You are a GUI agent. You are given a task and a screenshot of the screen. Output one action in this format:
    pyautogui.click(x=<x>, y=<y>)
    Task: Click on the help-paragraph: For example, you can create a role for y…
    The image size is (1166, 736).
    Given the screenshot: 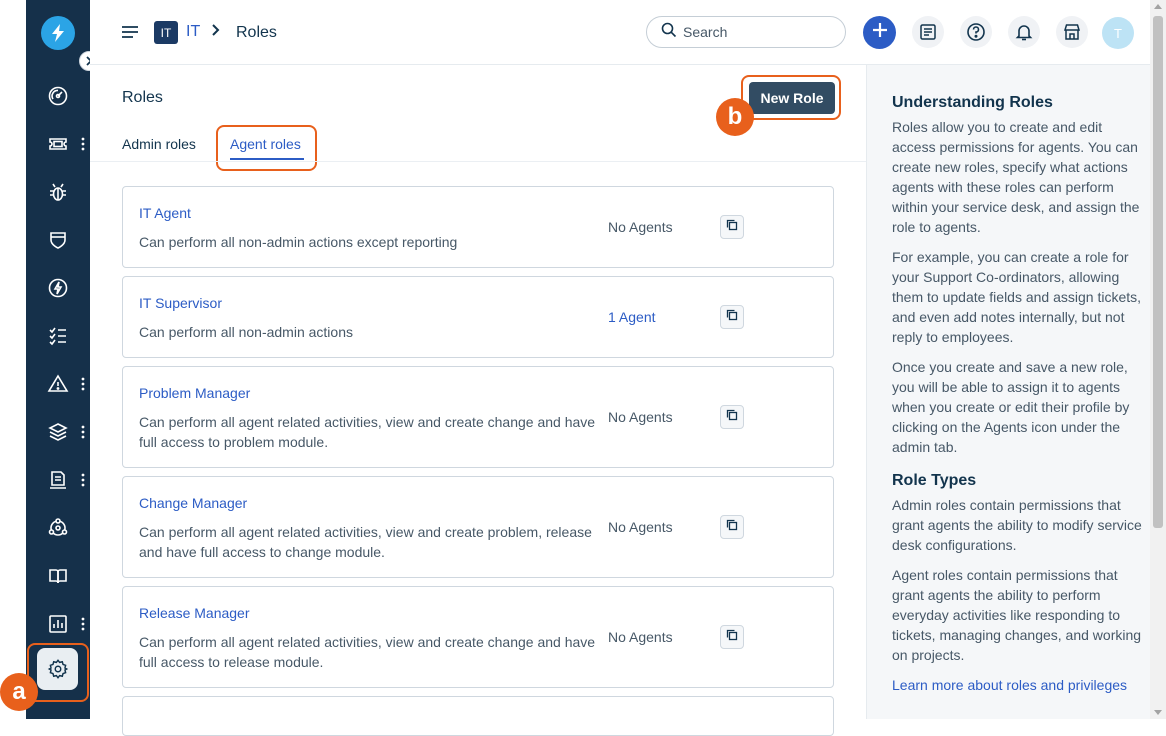 What is the action you would take?
    pyautogui.click(x=1017, y=297)
    